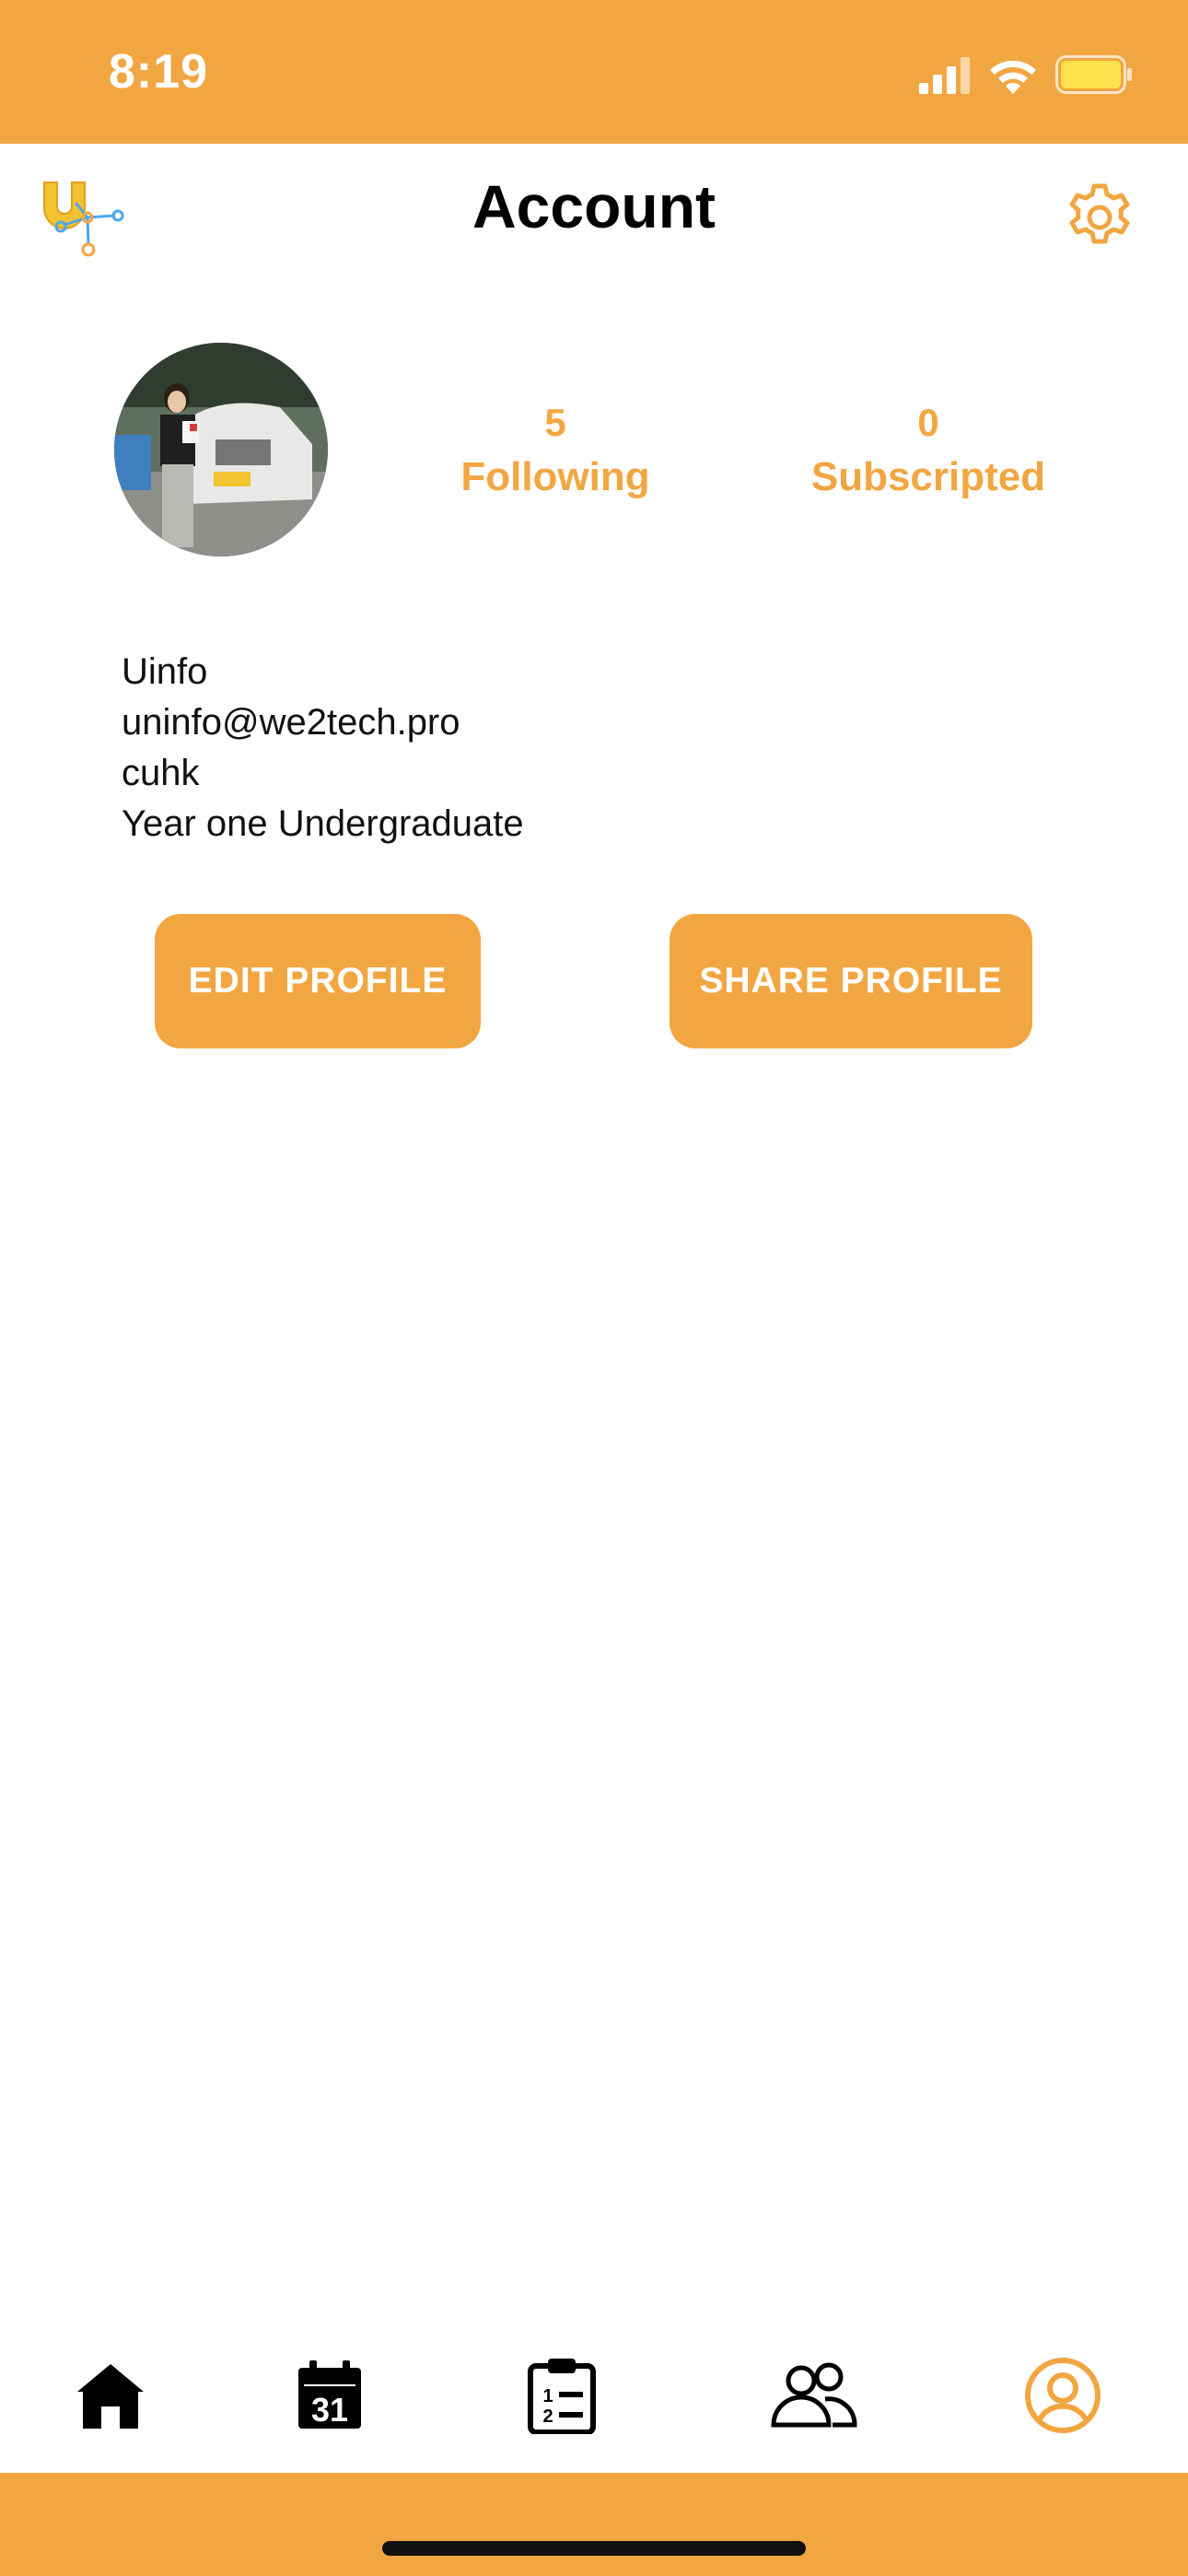 This screenshot has width=1188, height=2576. I want to click on subscripted-label: Subscripted, so click(928, 476).